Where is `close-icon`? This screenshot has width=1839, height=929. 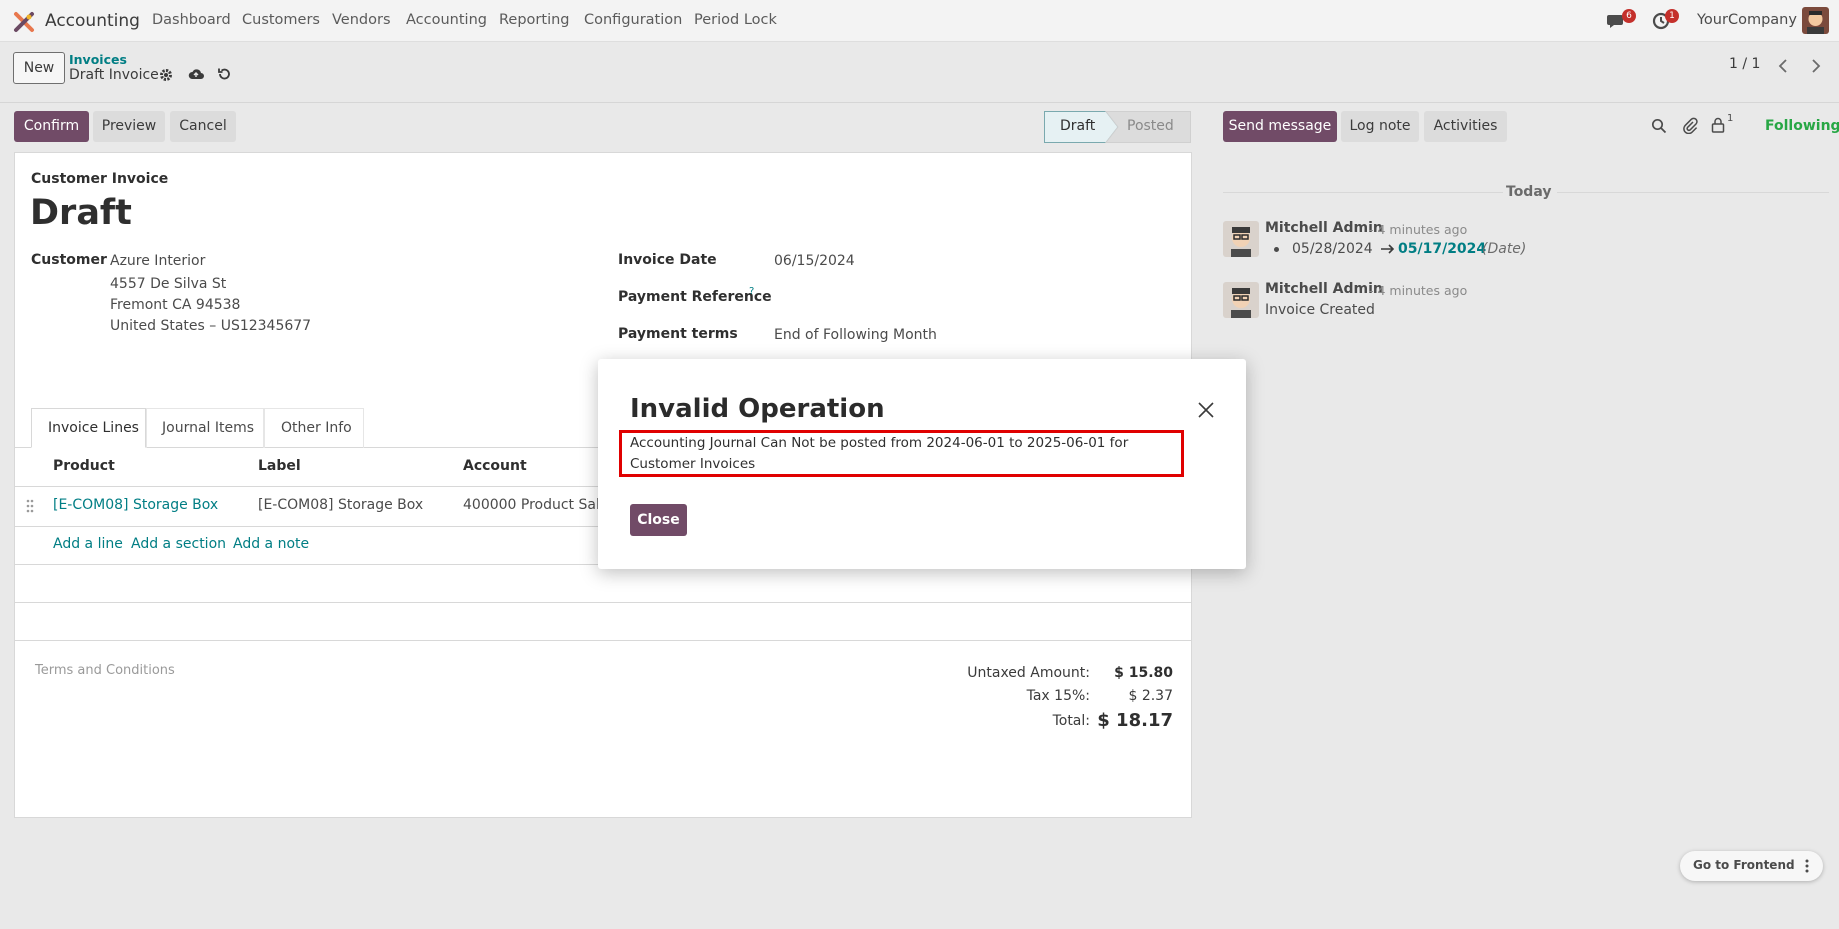
close-icon is located at coordinates (1206, 410).